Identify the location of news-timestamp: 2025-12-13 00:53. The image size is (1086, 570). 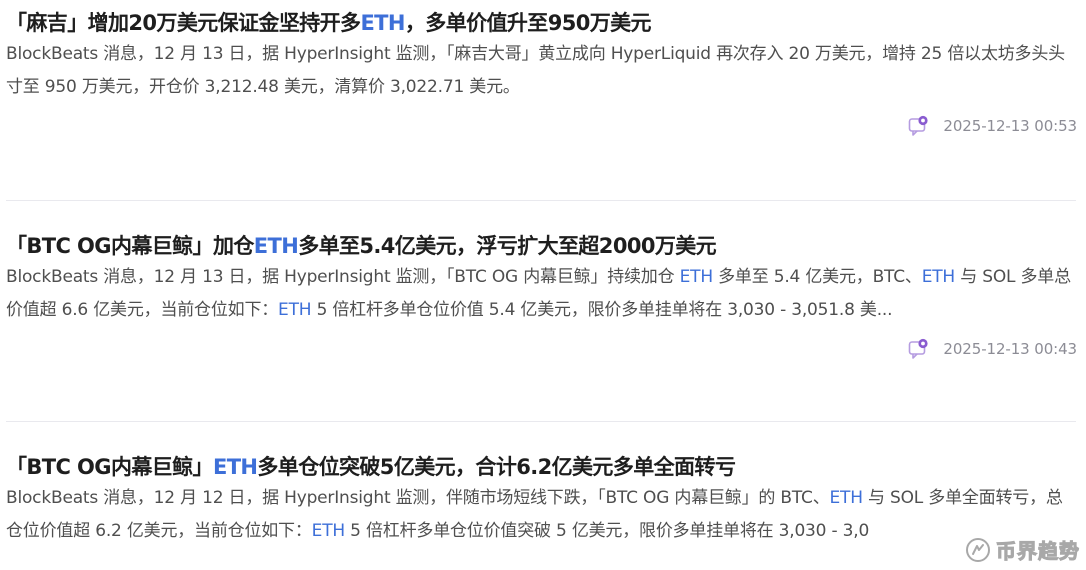
(1010, 126).